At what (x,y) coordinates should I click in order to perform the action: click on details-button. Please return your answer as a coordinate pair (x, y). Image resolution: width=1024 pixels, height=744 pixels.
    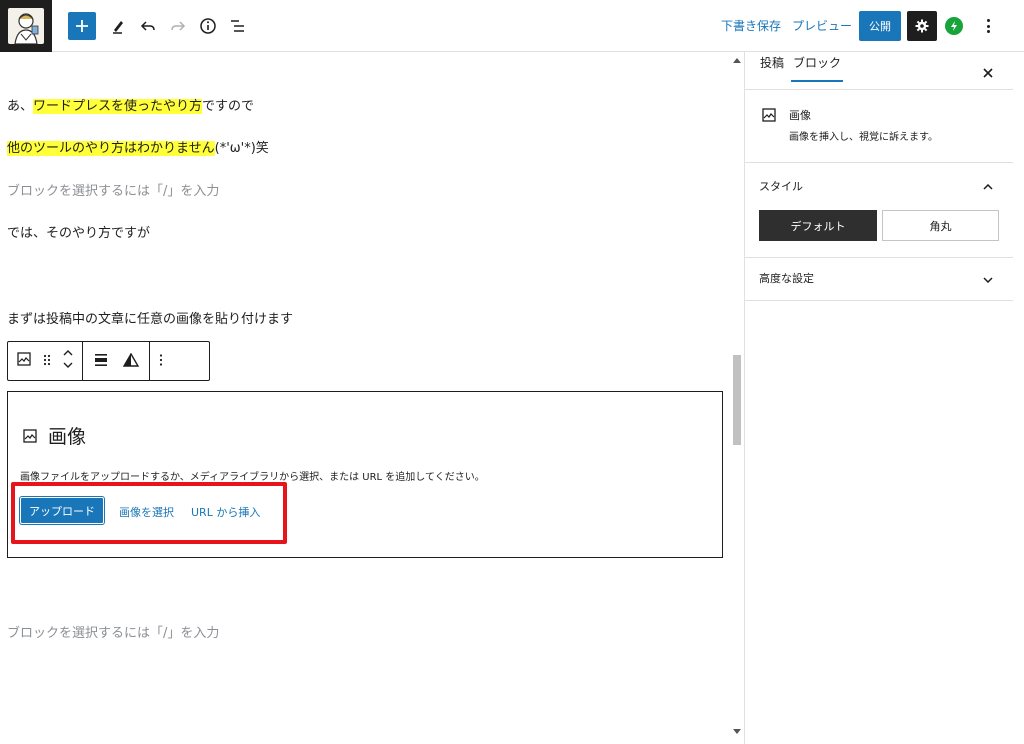
    Looking at the image, I should click on (208, 26).